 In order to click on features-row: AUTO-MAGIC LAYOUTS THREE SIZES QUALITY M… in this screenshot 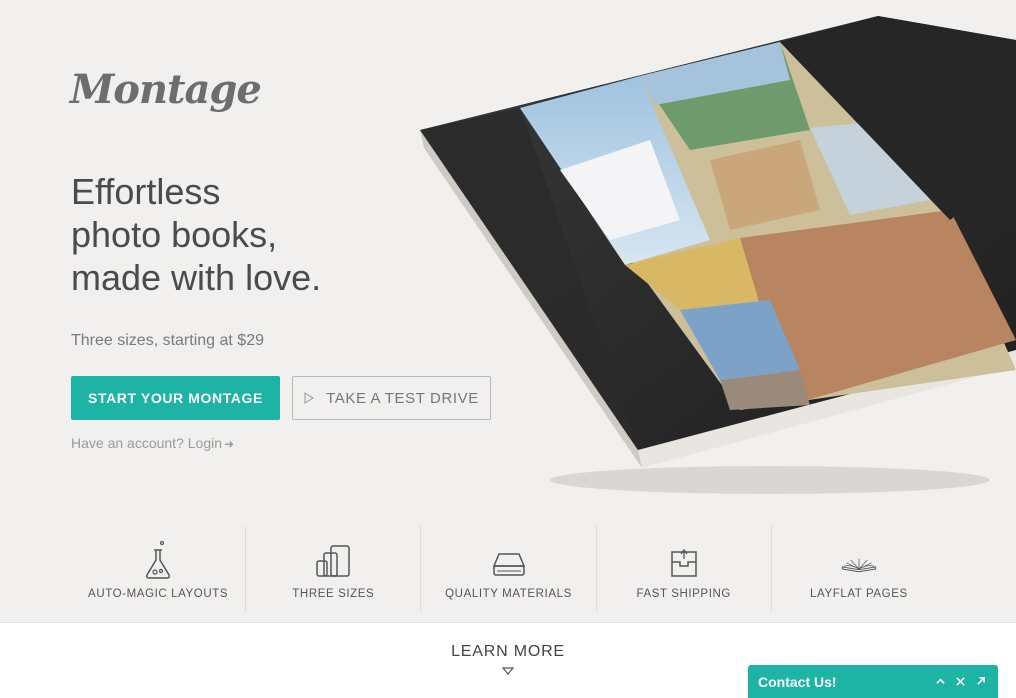, I will do `click(508, 569)`.